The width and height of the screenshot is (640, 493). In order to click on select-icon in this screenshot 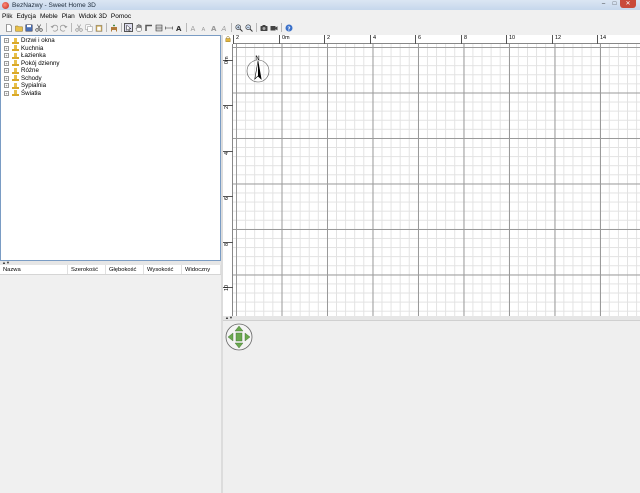, I will do `click(128, 27)`.